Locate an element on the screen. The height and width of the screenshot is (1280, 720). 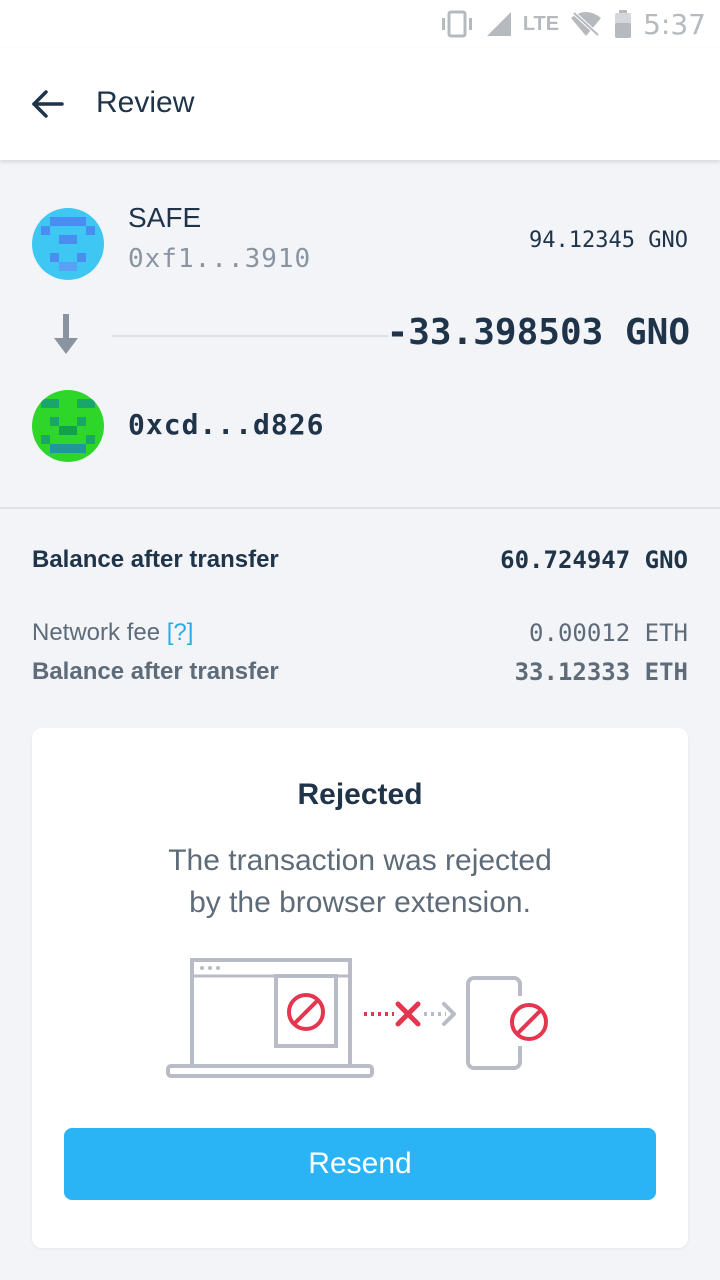
amount-divider is located at coordinates (250, 336).